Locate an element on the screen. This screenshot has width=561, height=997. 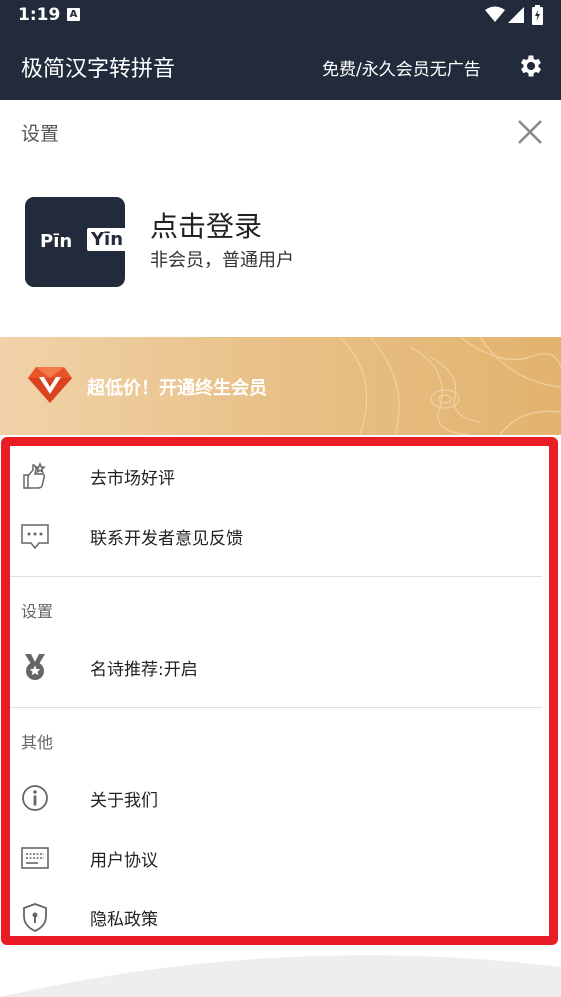
vip-diamond-icon is located at coordinates (50, 385).